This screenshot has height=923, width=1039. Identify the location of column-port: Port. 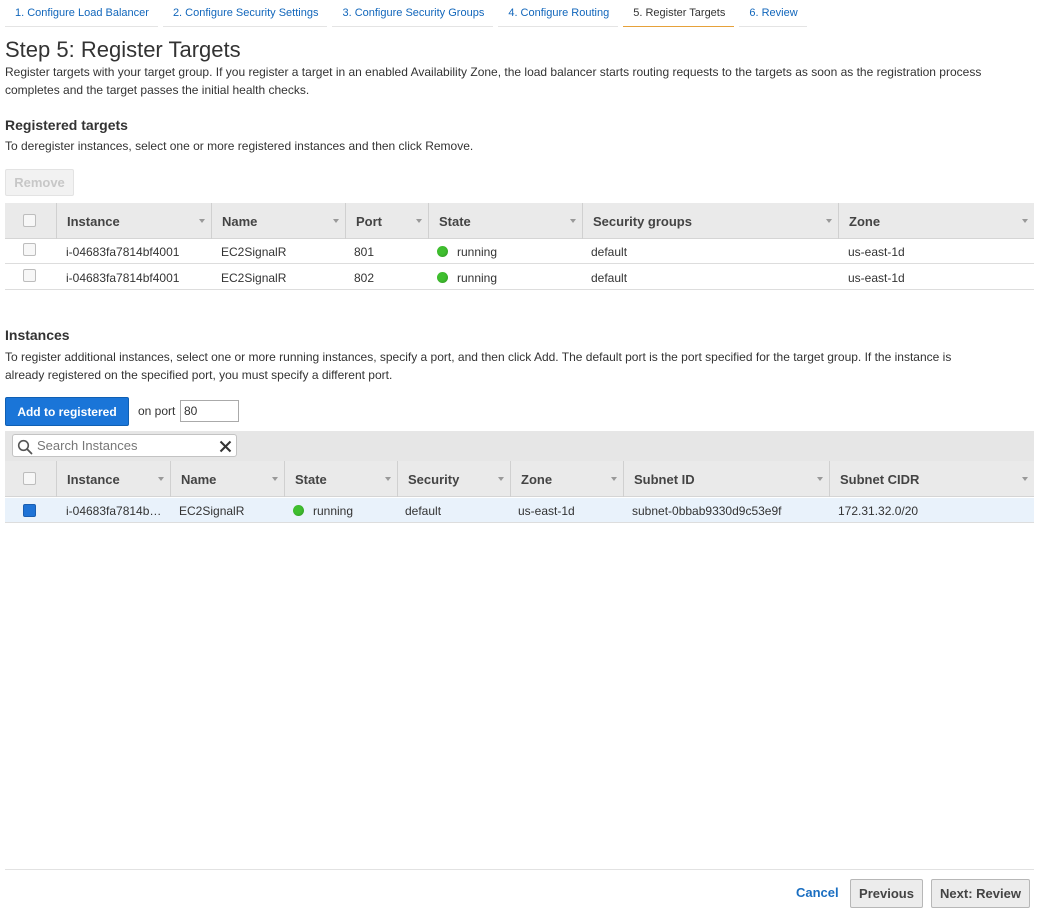
(386, 221).